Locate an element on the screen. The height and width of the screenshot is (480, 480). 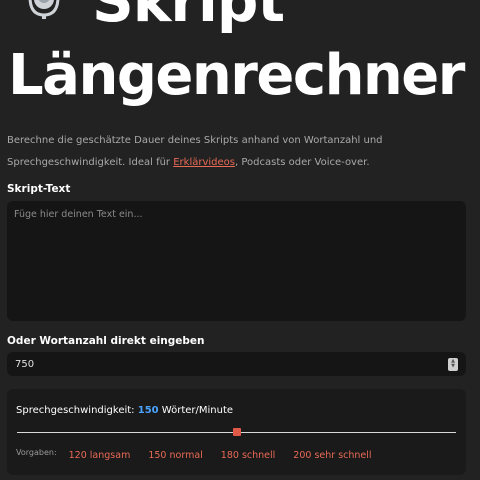
page-title-line1: Skript is located at coordinates (188, 17).